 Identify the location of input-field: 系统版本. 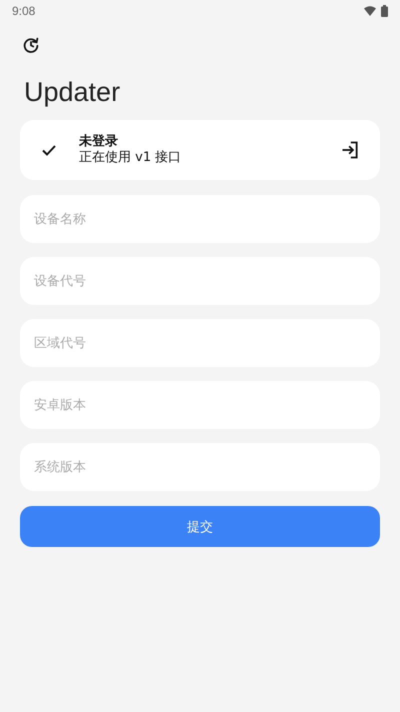
(200, 467).